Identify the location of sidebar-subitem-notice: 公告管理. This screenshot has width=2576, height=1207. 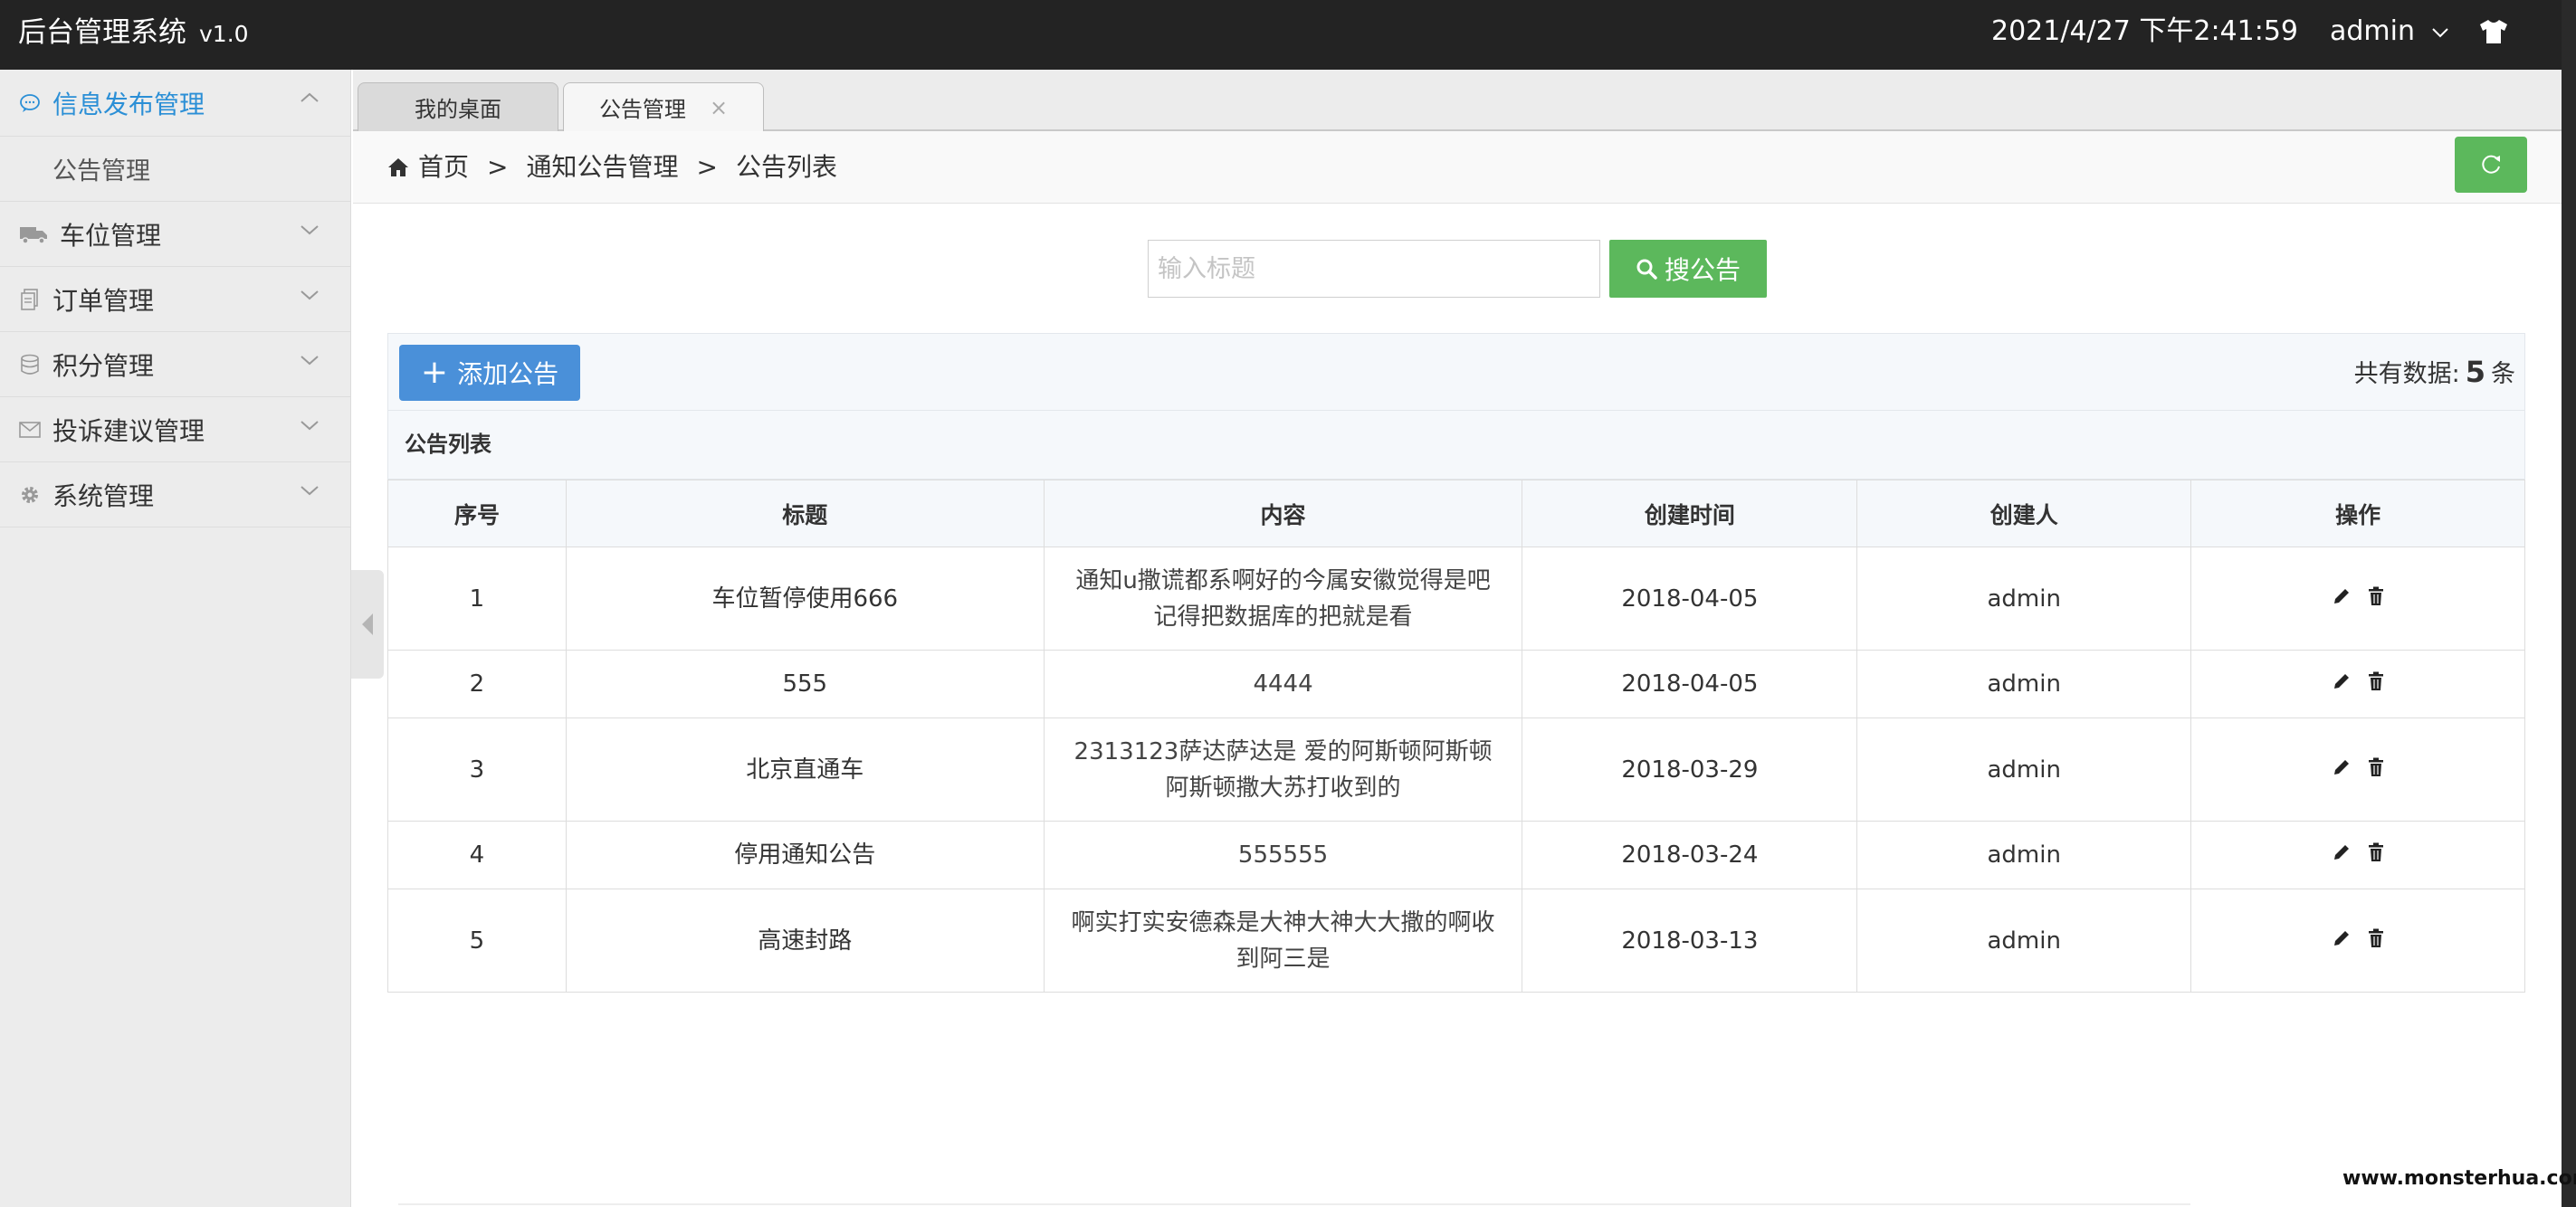
(175, 169).